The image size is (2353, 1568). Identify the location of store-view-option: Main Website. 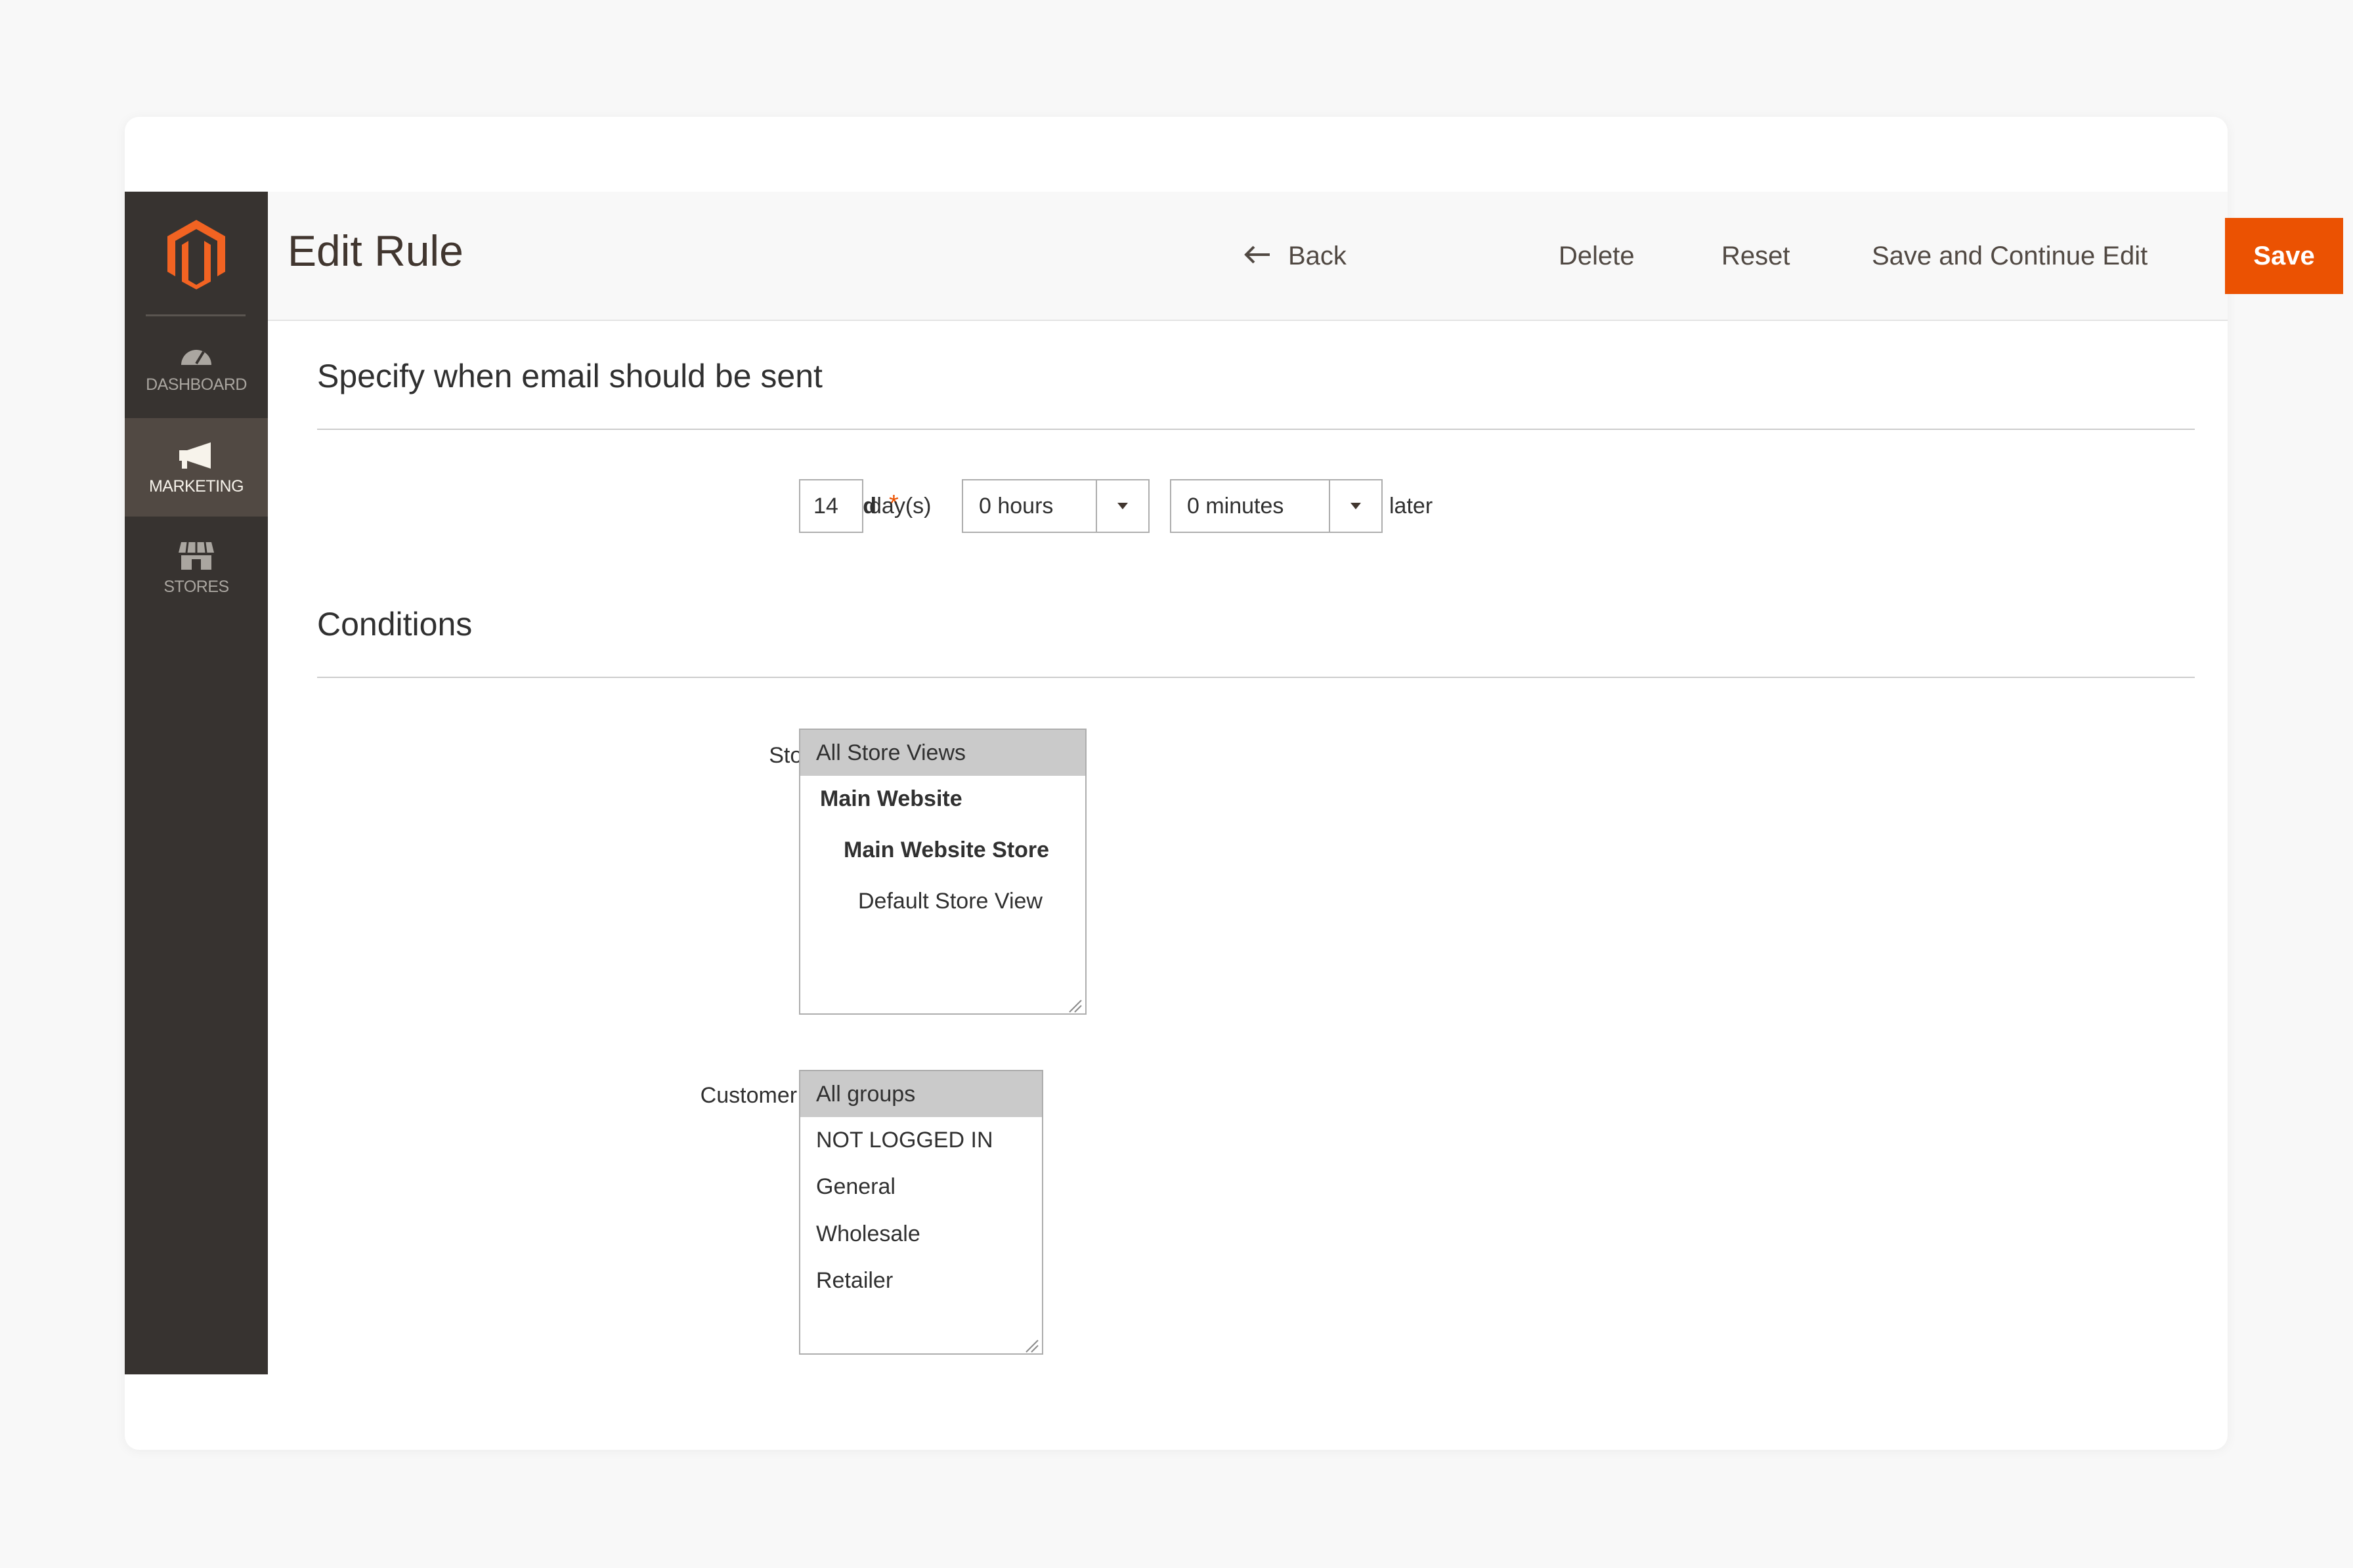
(943, 799).